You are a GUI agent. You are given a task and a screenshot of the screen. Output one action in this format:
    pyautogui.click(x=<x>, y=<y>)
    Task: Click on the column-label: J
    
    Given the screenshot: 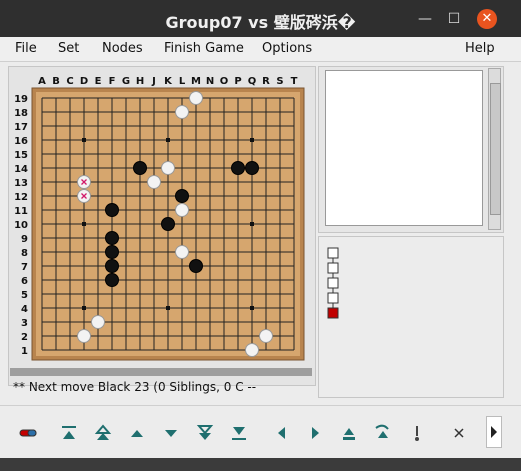 What is the action you would take?
    pyautogui.click(x=153, y=81)
    